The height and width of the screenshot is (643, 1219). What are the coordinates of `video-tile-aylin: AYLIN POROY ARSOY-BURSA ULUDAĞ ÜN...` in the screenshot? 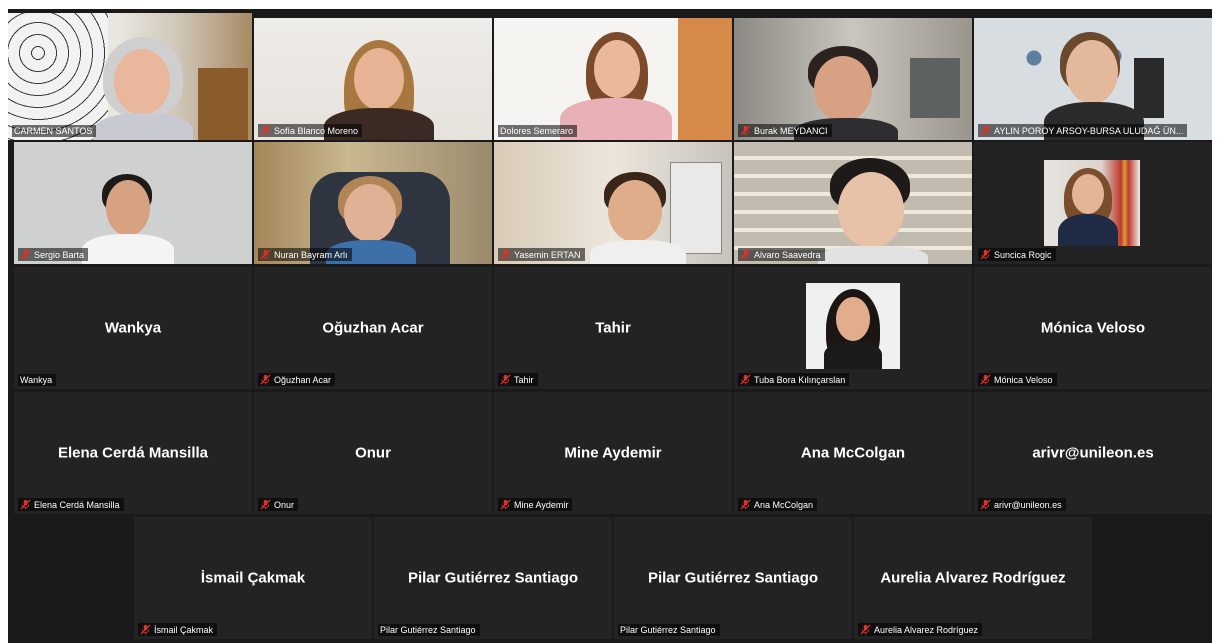 It's located at (1093, 79).